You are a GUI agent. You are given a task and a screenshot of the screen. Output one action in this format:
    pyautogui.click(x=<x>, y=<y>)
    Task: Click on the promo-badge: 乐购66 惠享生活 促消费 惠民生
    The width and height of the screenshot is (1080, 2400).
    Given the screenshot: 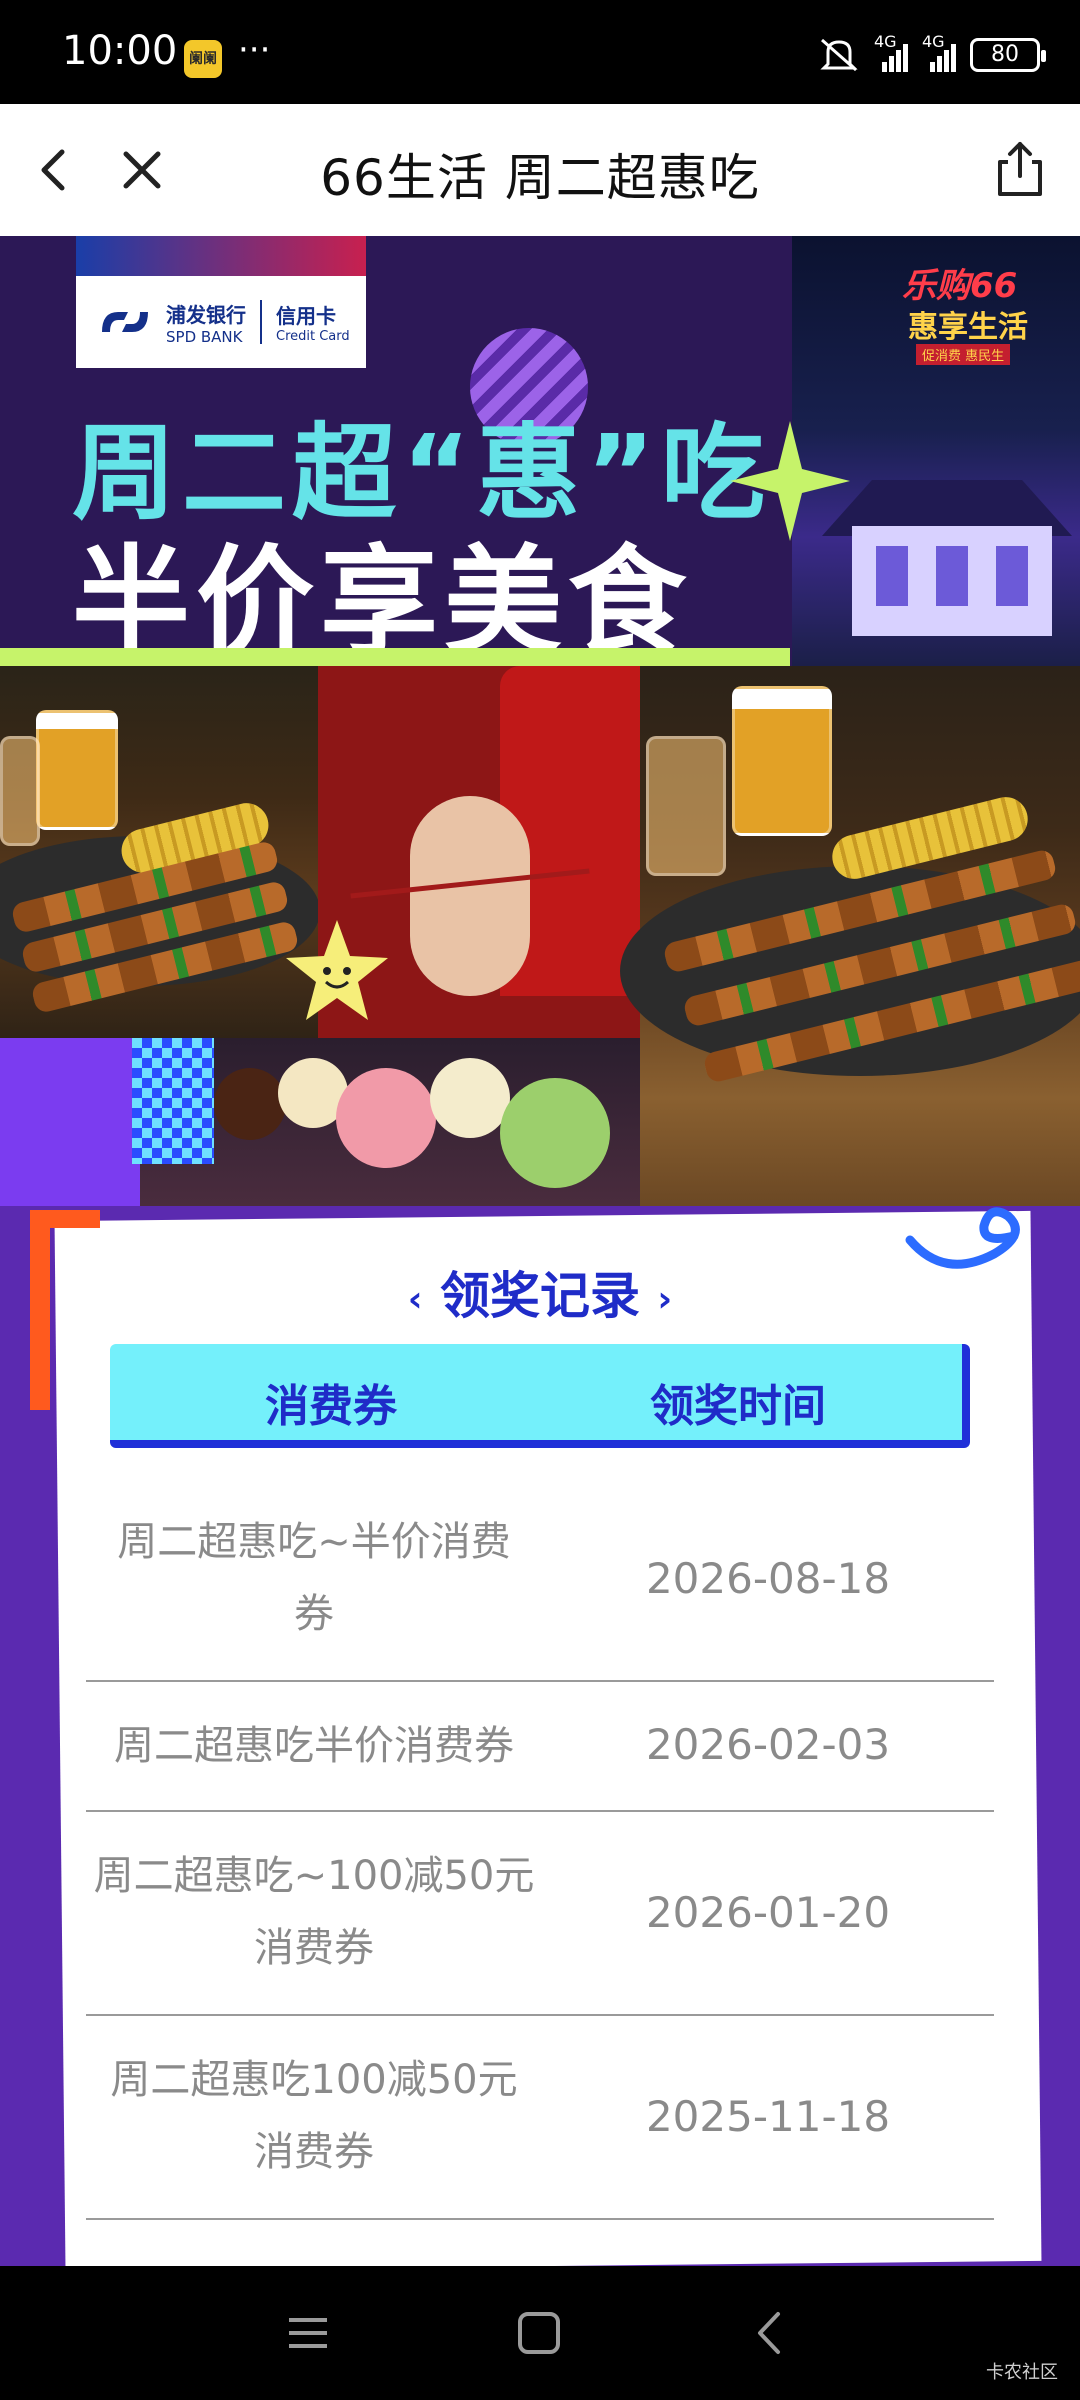 What is the action you would take?
    pyautogui.click(x=982, y=312)
    